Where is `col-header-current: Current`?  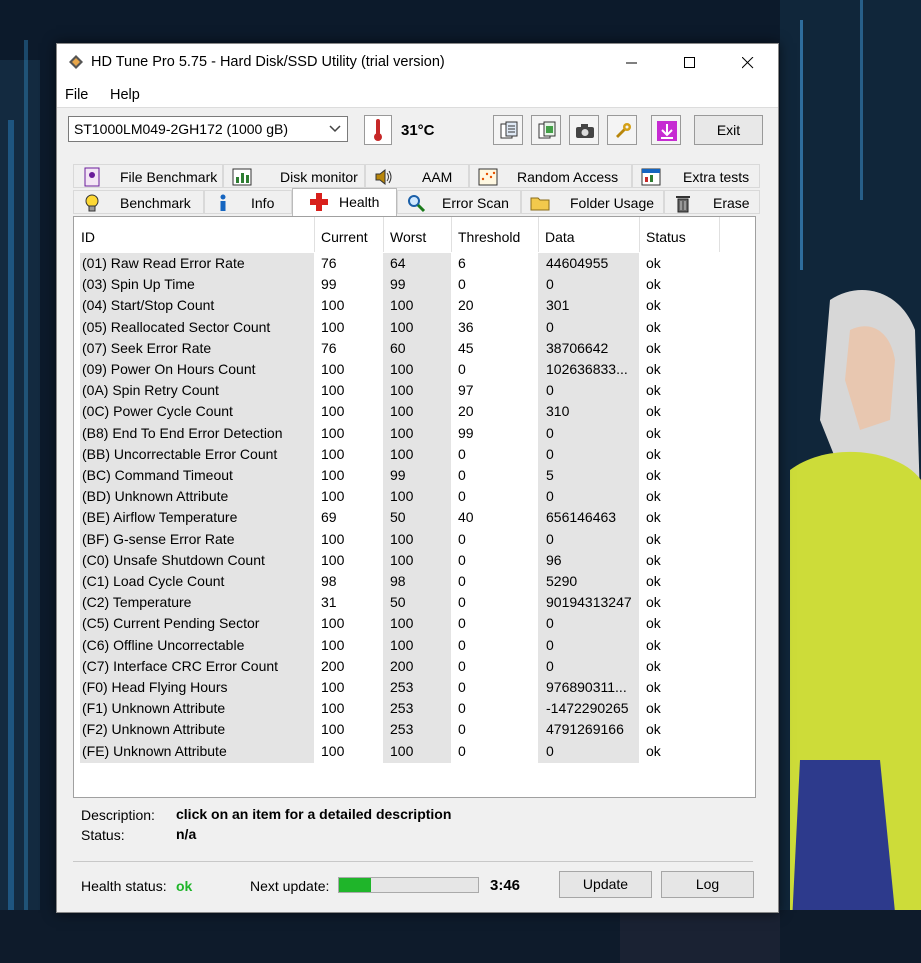 col-header-current: Current is located at coordinates (348, 234).